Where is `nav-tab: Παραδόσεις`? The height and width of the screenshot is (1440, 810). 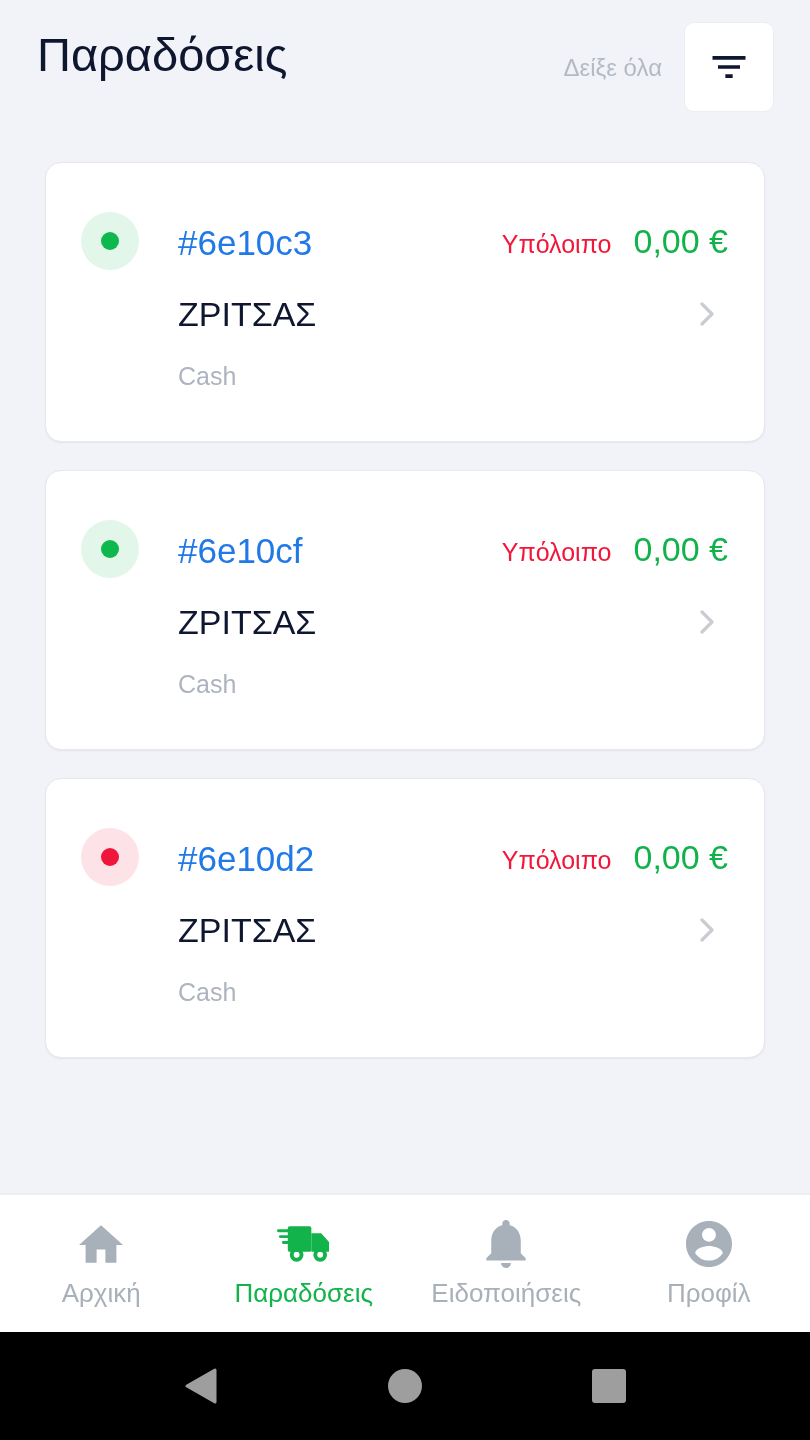 nav-tab: Παραδόσεις is located at coordinates (303, 1263).